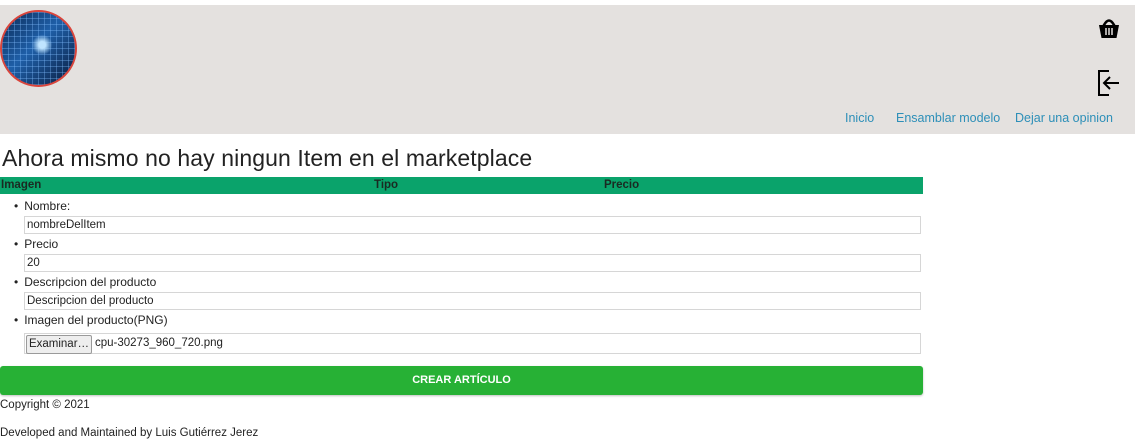 This screenshot has height=444, width=1135. What do you see at coordinates (90, 320) in the screenshot?
I see `imagen-label: Imagen del producto(PNG)` at bounding box center [90, 320].